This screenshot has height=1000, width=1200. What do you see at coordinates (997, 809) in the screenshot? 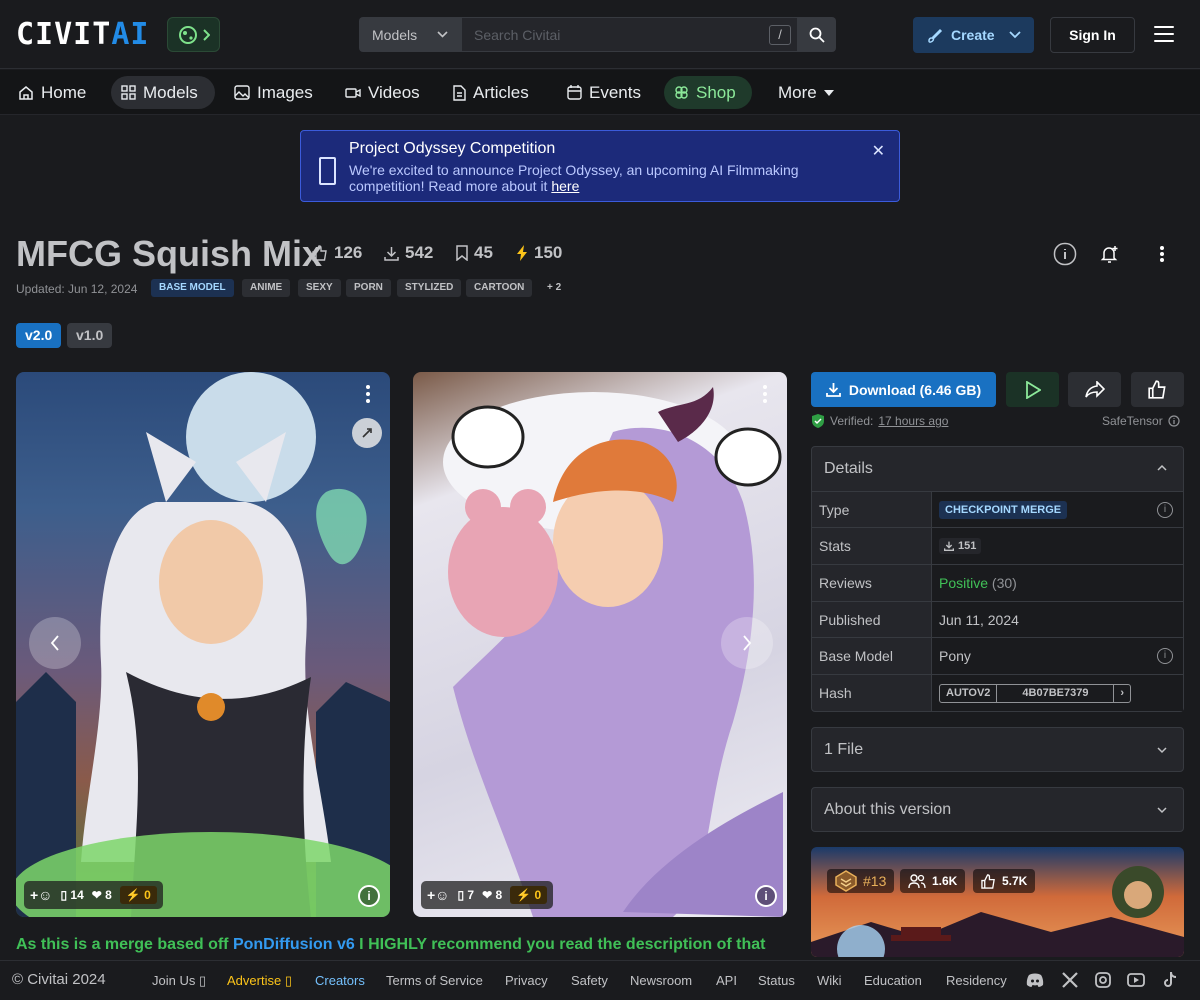
I see `about-version-panel: About this version` at bounding box center [997, 809].